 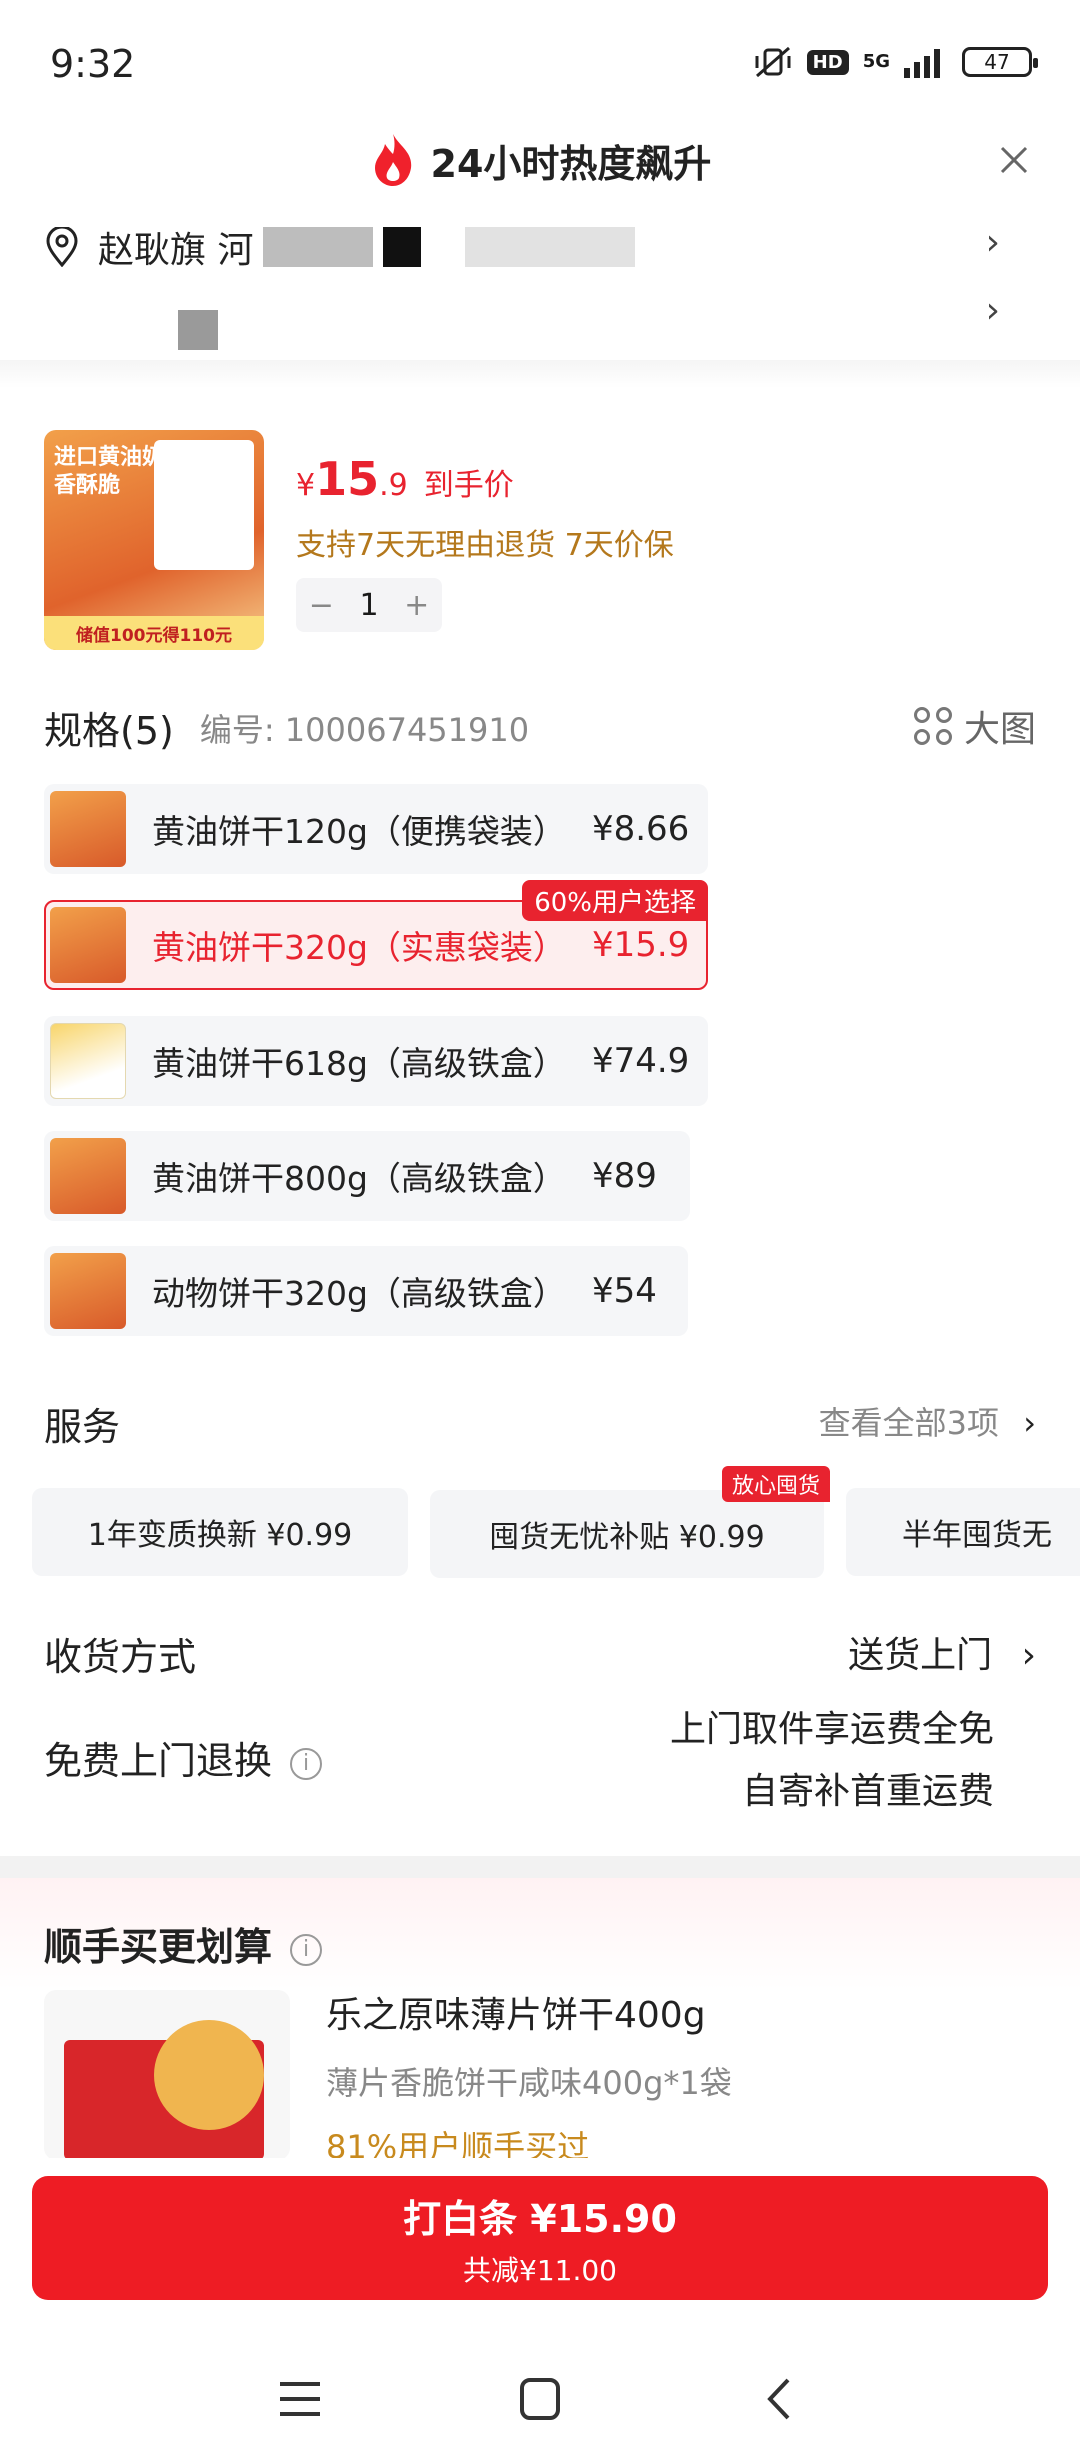 I want to click on product-image-banner: 储值100元得110元, so click(x=154, y=633).